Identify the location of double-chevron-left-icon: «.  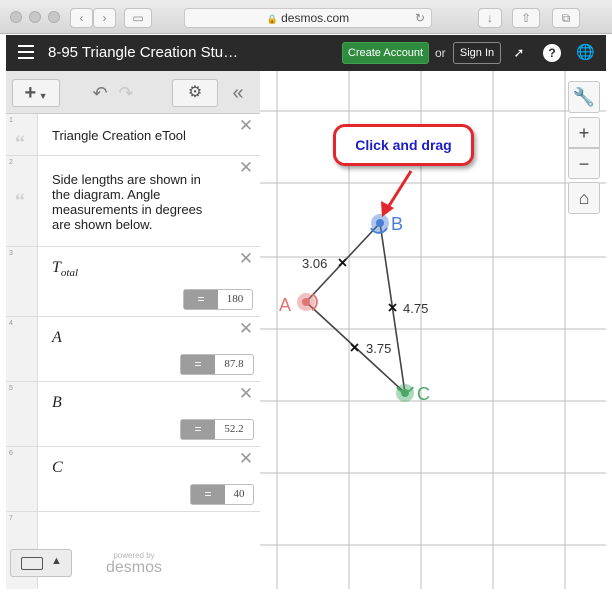
(238, 93).